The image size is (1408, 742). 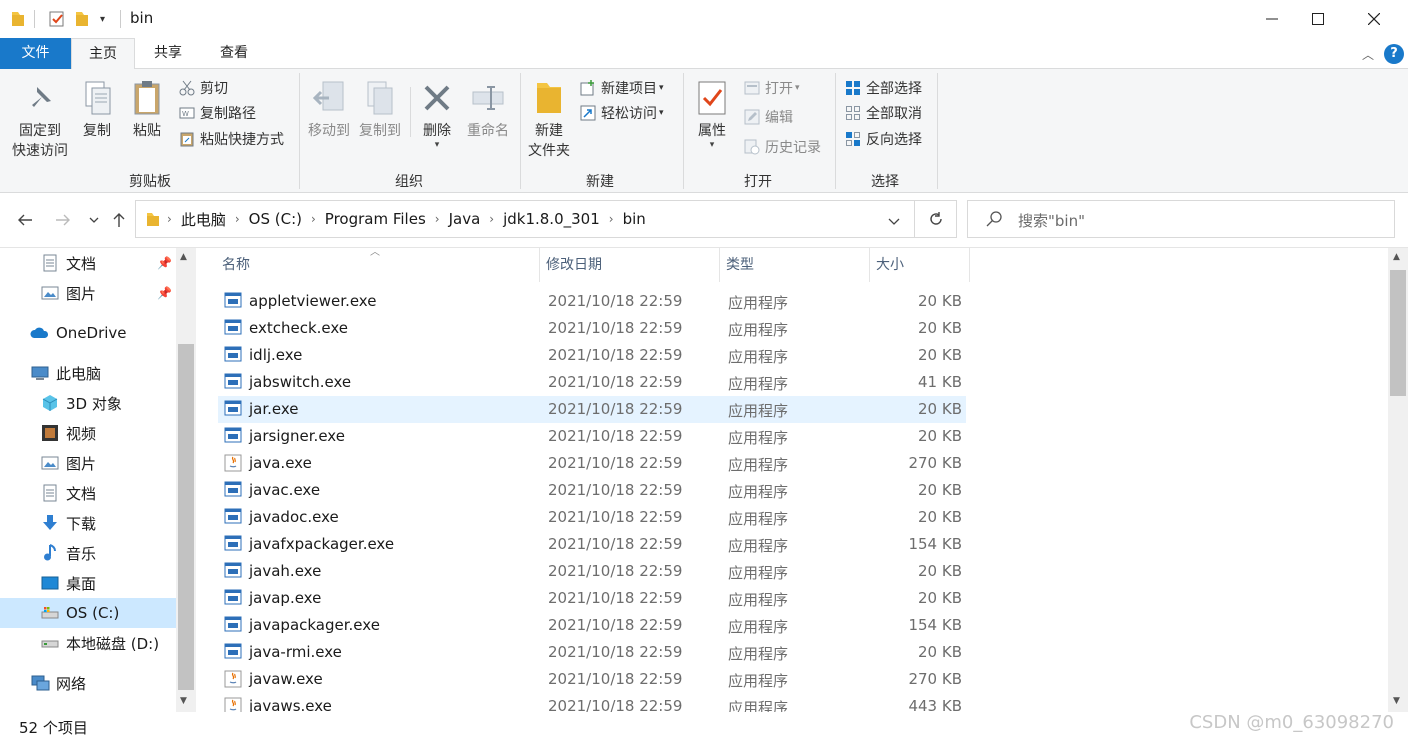 I want to click on tab-share: 共享, so click(x=168, y=53).